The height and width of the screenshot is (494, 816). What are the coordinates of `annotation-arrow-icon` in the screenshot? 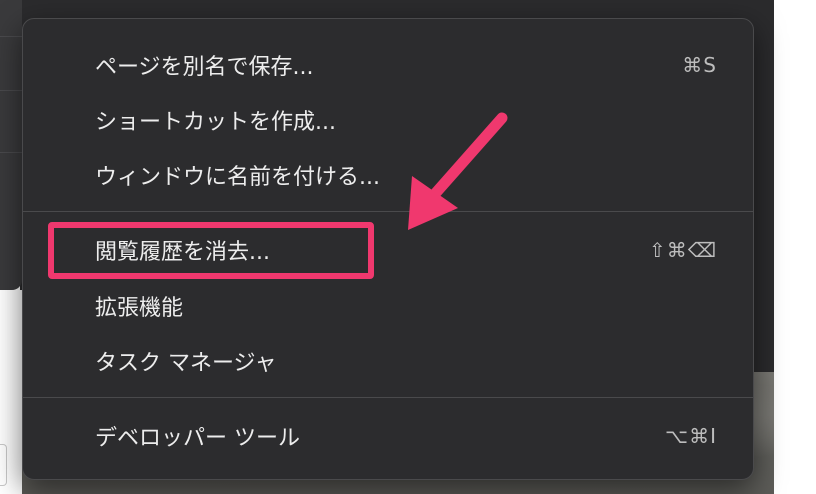 It's located at (458, 171).